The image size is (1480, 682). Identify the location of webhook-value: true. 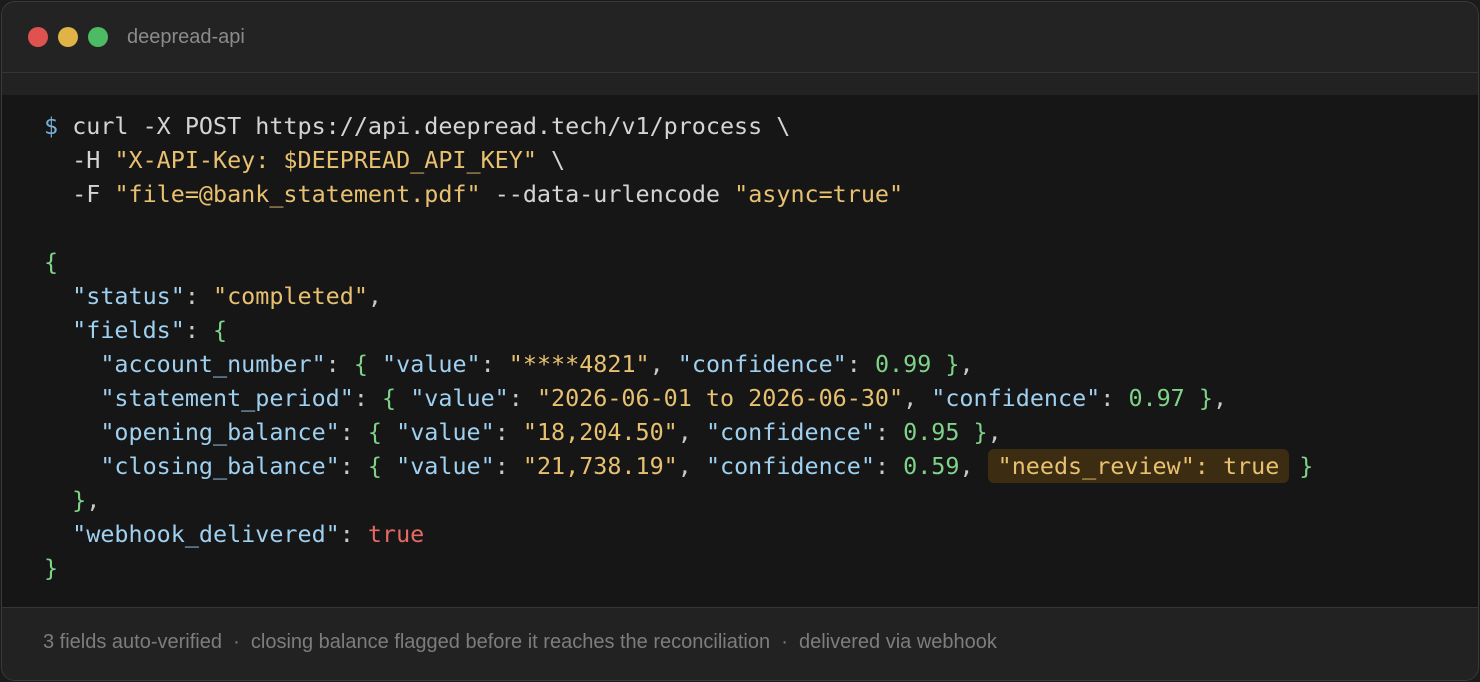
(396, 534).